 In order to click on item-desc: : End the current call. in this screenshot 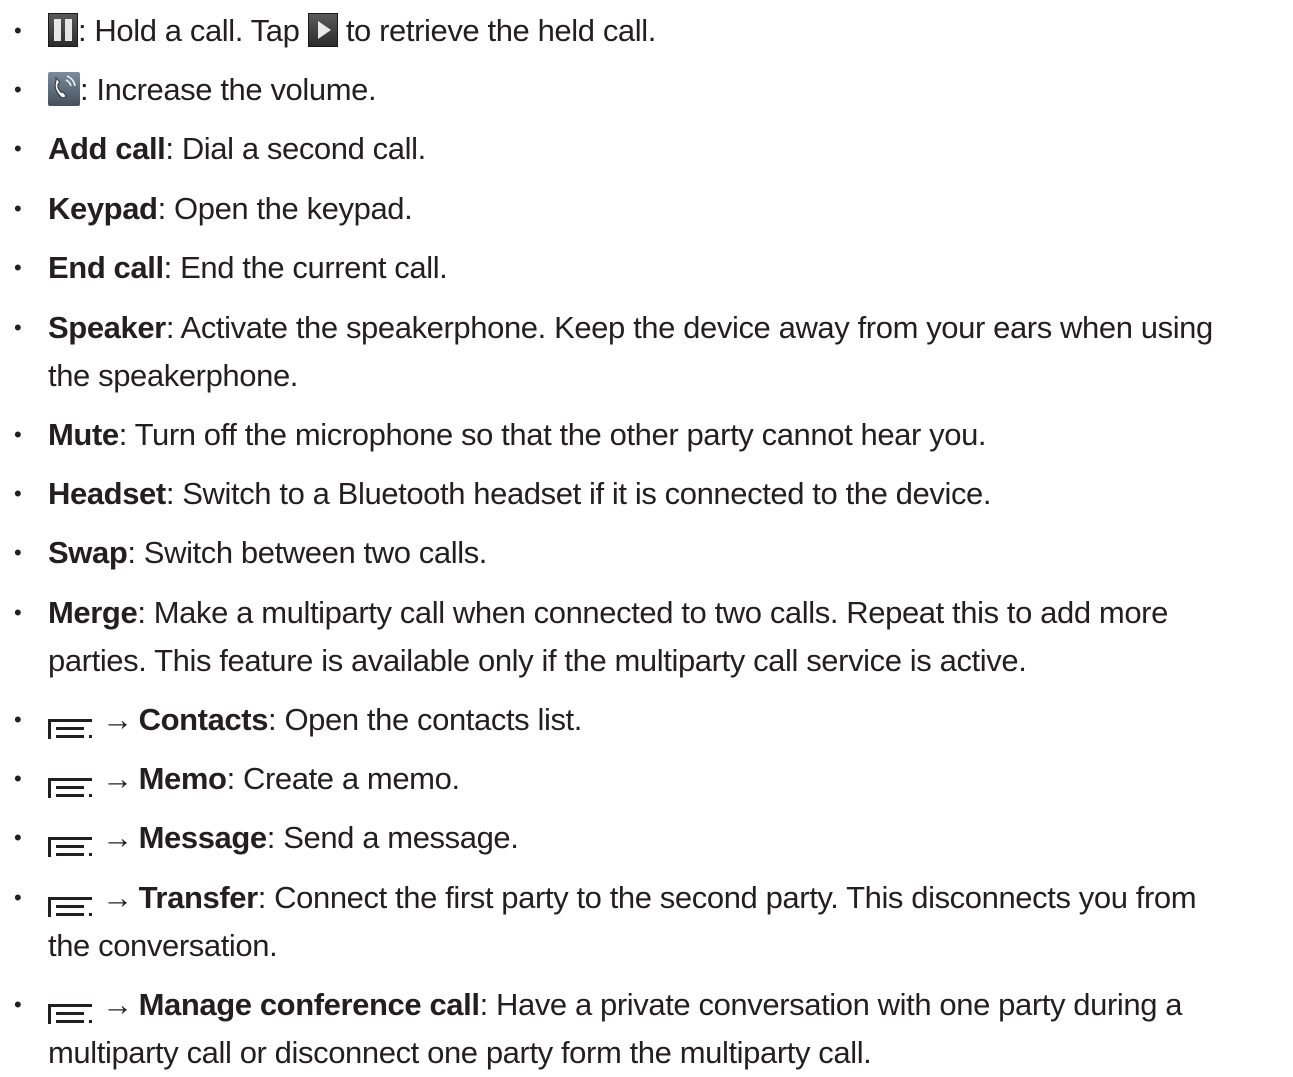, I will do `click(305, 267)`.